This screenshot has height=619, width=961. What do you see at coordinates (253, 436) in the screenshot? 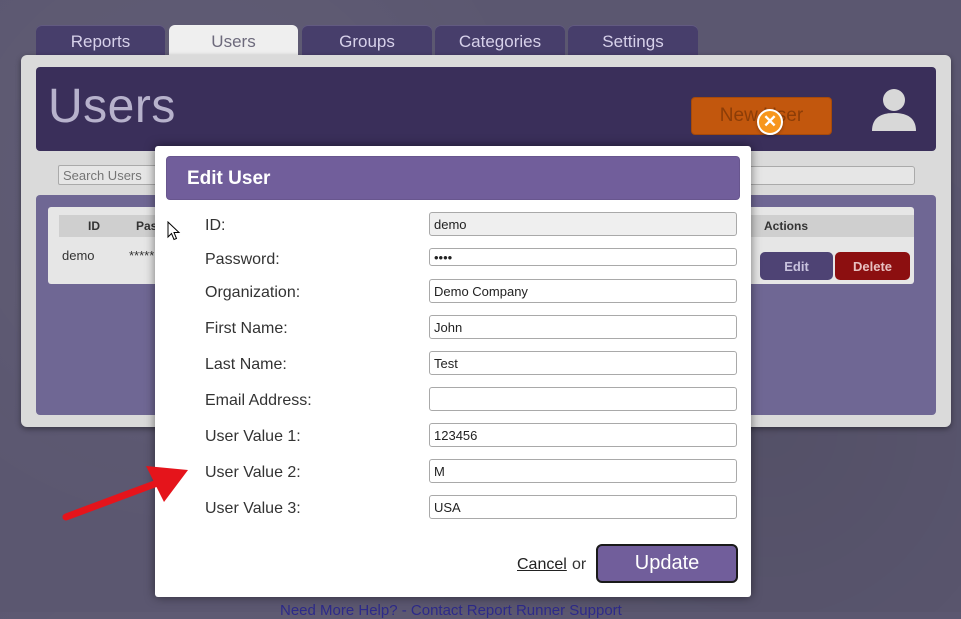
I see `user-value-1-label: User Value 1:` at bounding box center [253, 436].